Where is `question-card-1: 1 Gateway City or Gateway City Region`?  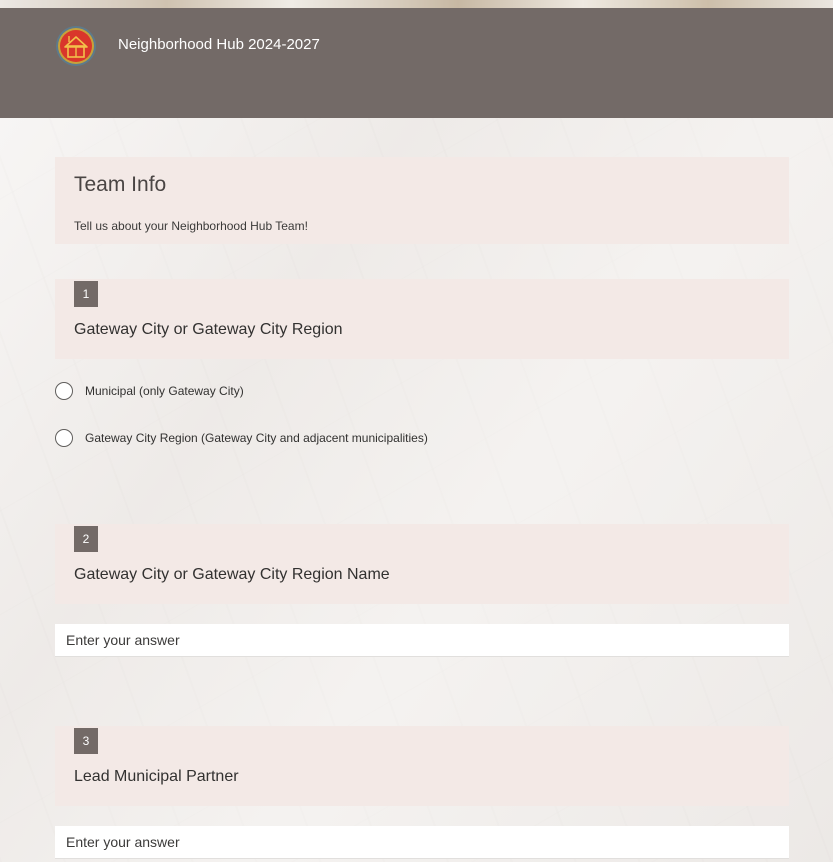 question-card-1: 1 Gateway City or Gateway City Region is located at coordinates (422, 319).